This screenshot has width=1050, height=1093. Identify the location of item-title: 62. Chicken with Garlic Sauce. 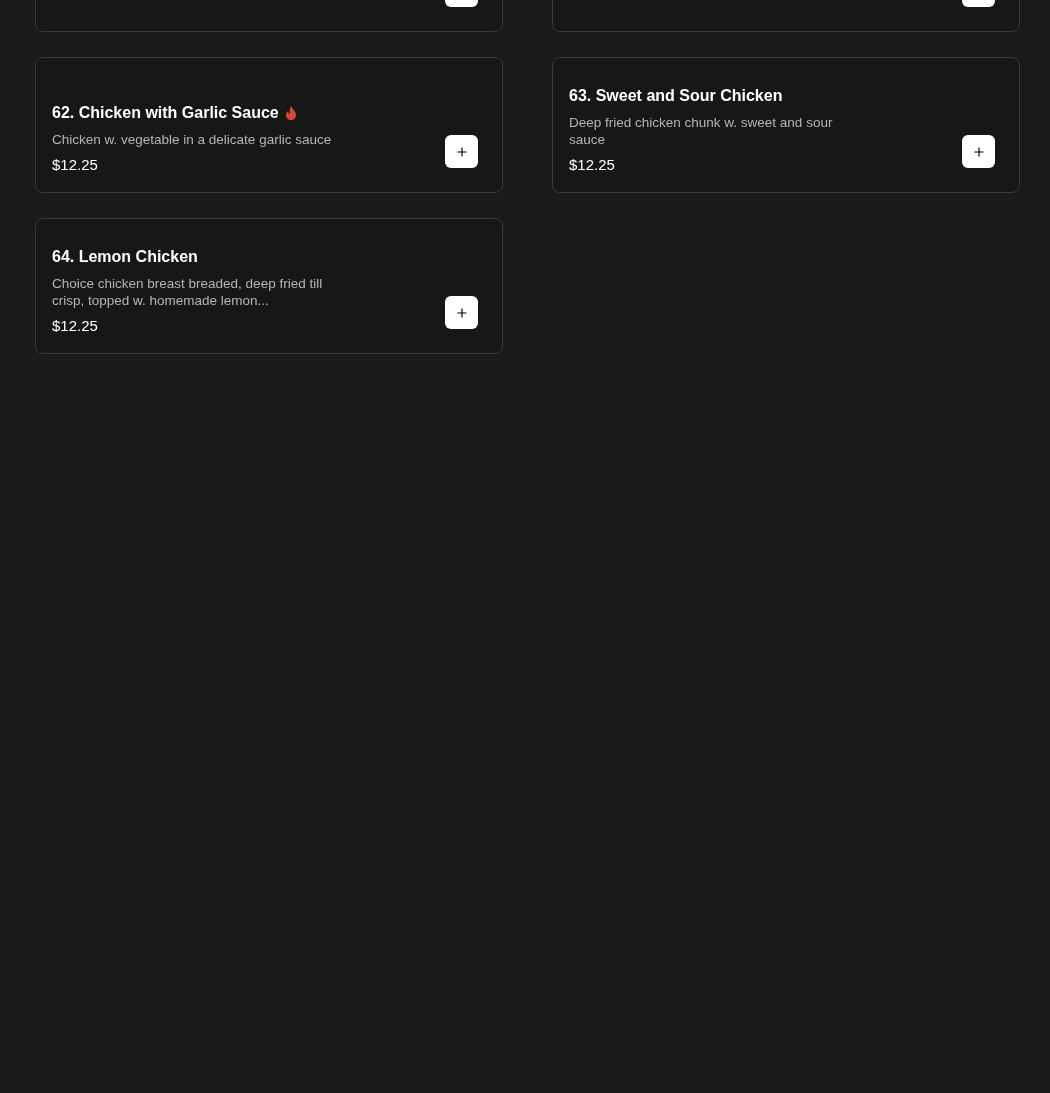
(165, 112).